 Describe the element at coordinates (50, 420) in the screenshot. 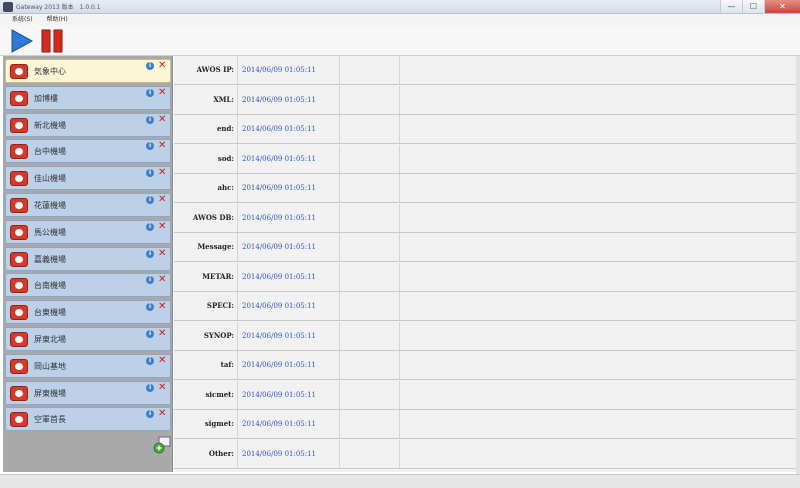

I see `site-item-label: 空軍首長` at that location.